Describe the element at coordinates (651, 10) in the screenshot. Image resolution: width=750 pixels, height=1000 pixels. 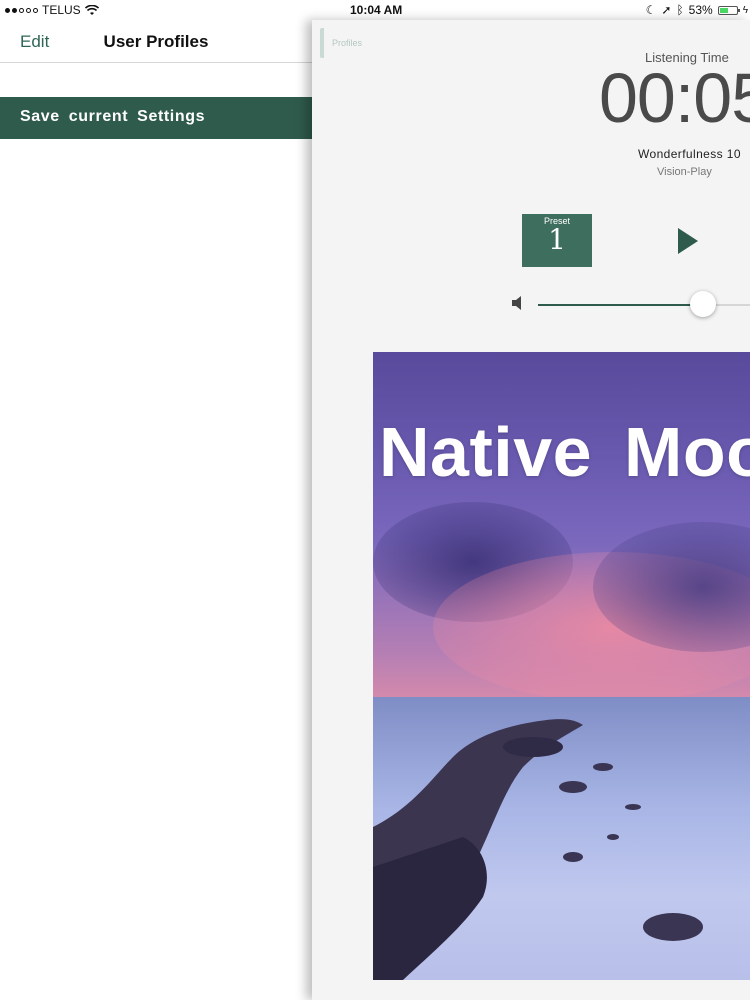
I see `moon-icon: ☾` at that location.